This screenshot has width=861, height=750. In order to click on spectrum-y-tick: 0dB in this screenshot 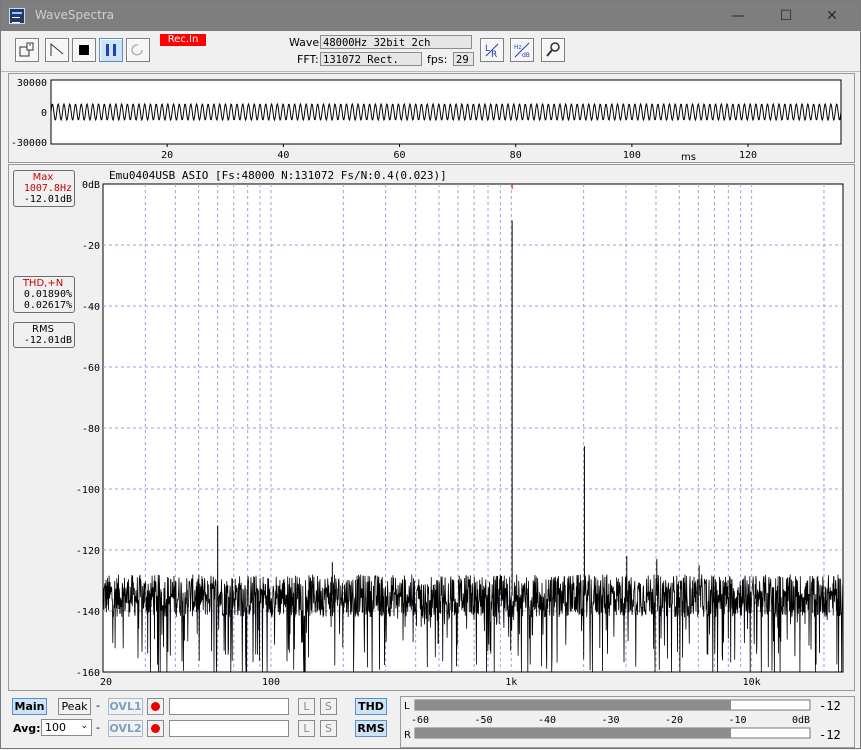, I will do `click(91, 185)`.